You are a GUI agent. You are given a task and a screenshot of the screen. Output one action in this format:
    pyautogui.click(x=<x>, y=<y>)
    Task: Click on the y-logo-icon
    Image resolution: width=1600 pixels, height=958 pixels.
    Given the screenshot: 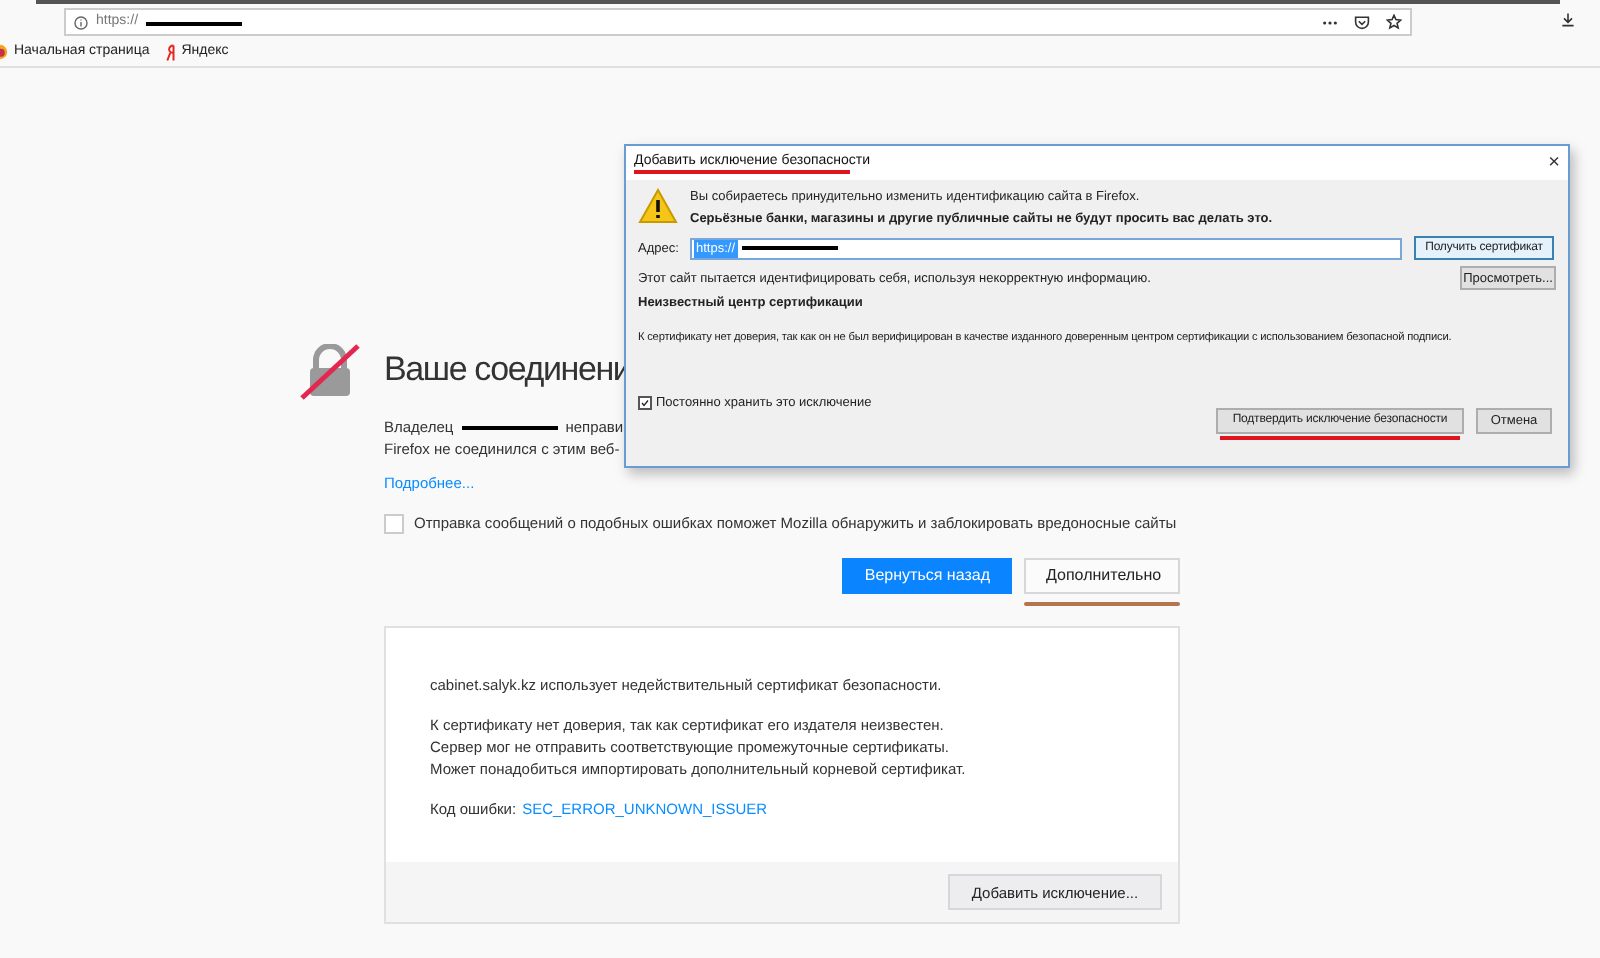 What is the action you would take?
    pyautogui.click(x=170, y=52)
    